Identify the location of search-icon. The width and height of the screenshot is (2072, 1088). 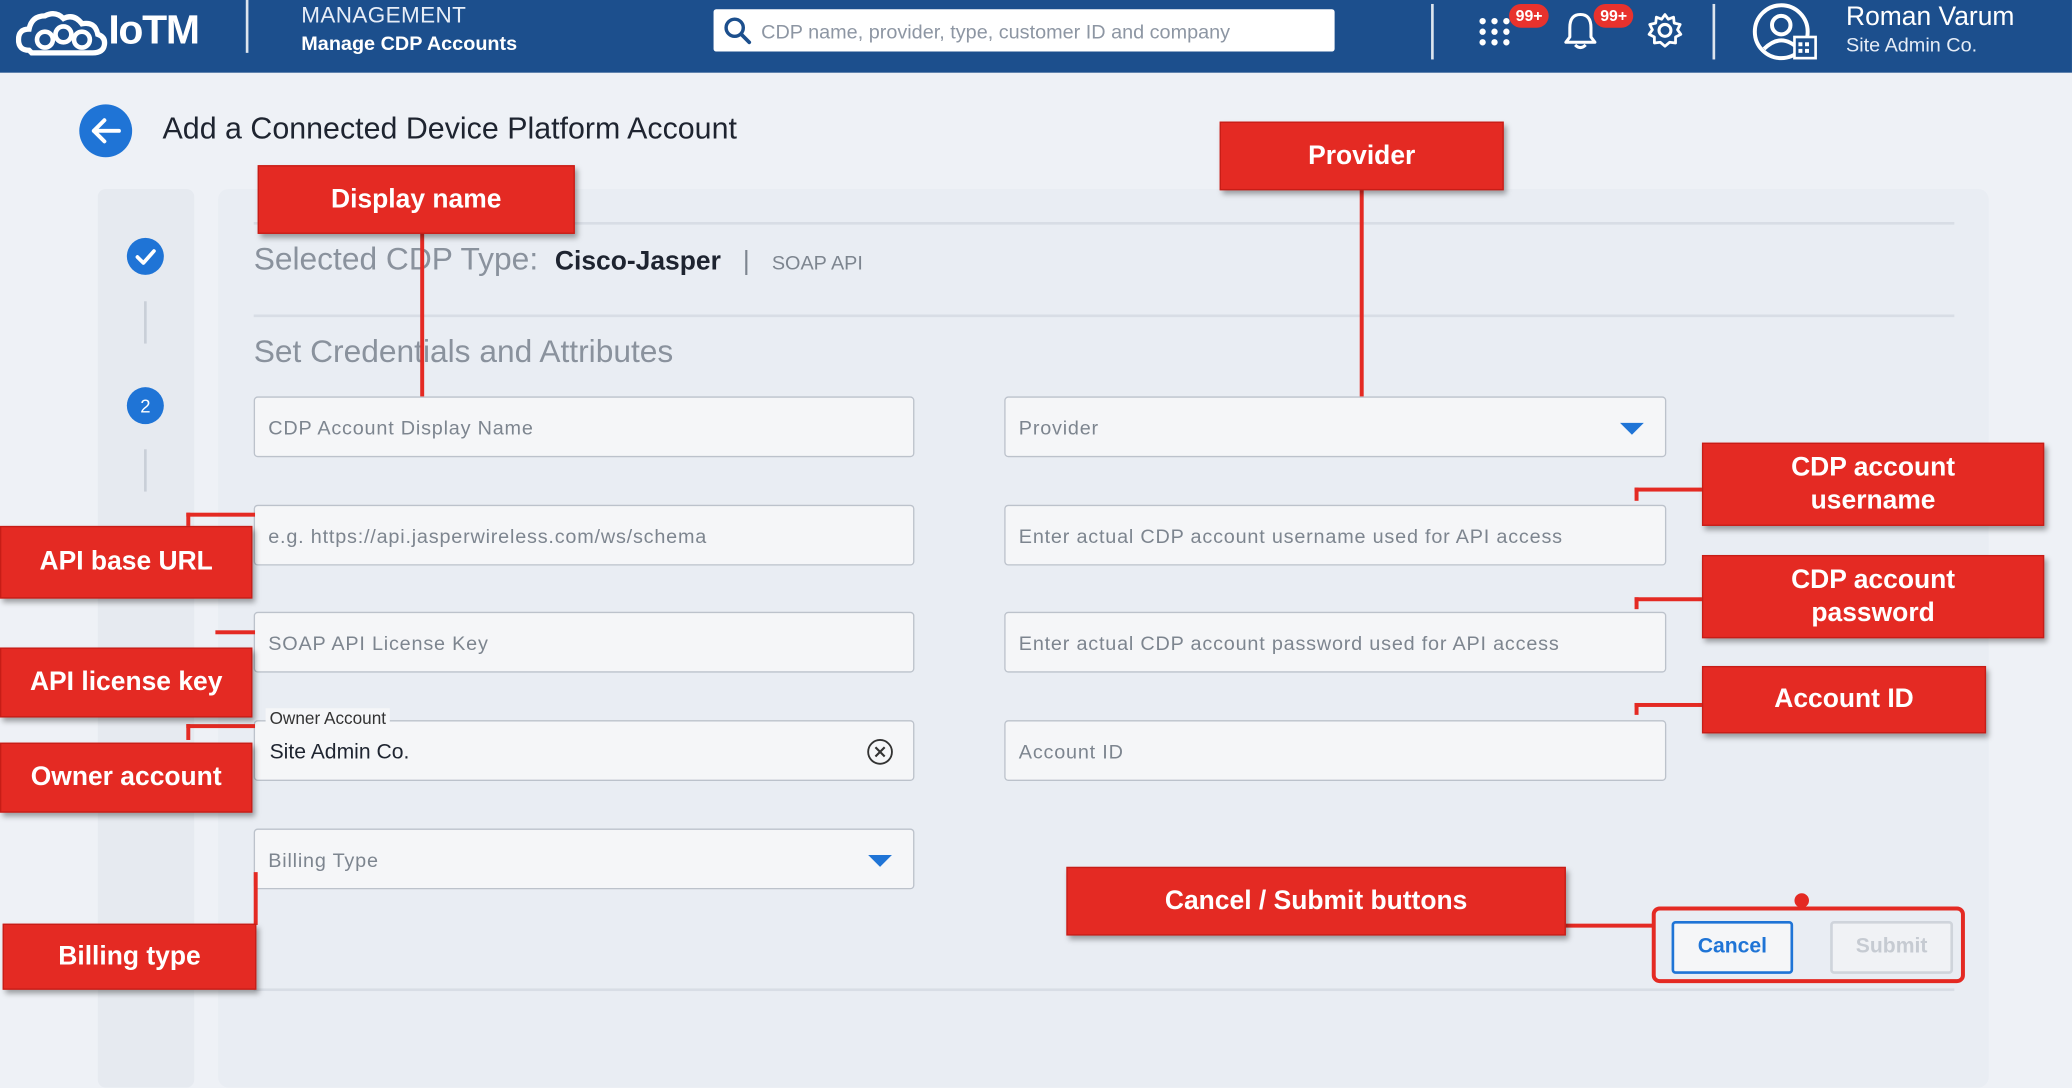
(737, 34).